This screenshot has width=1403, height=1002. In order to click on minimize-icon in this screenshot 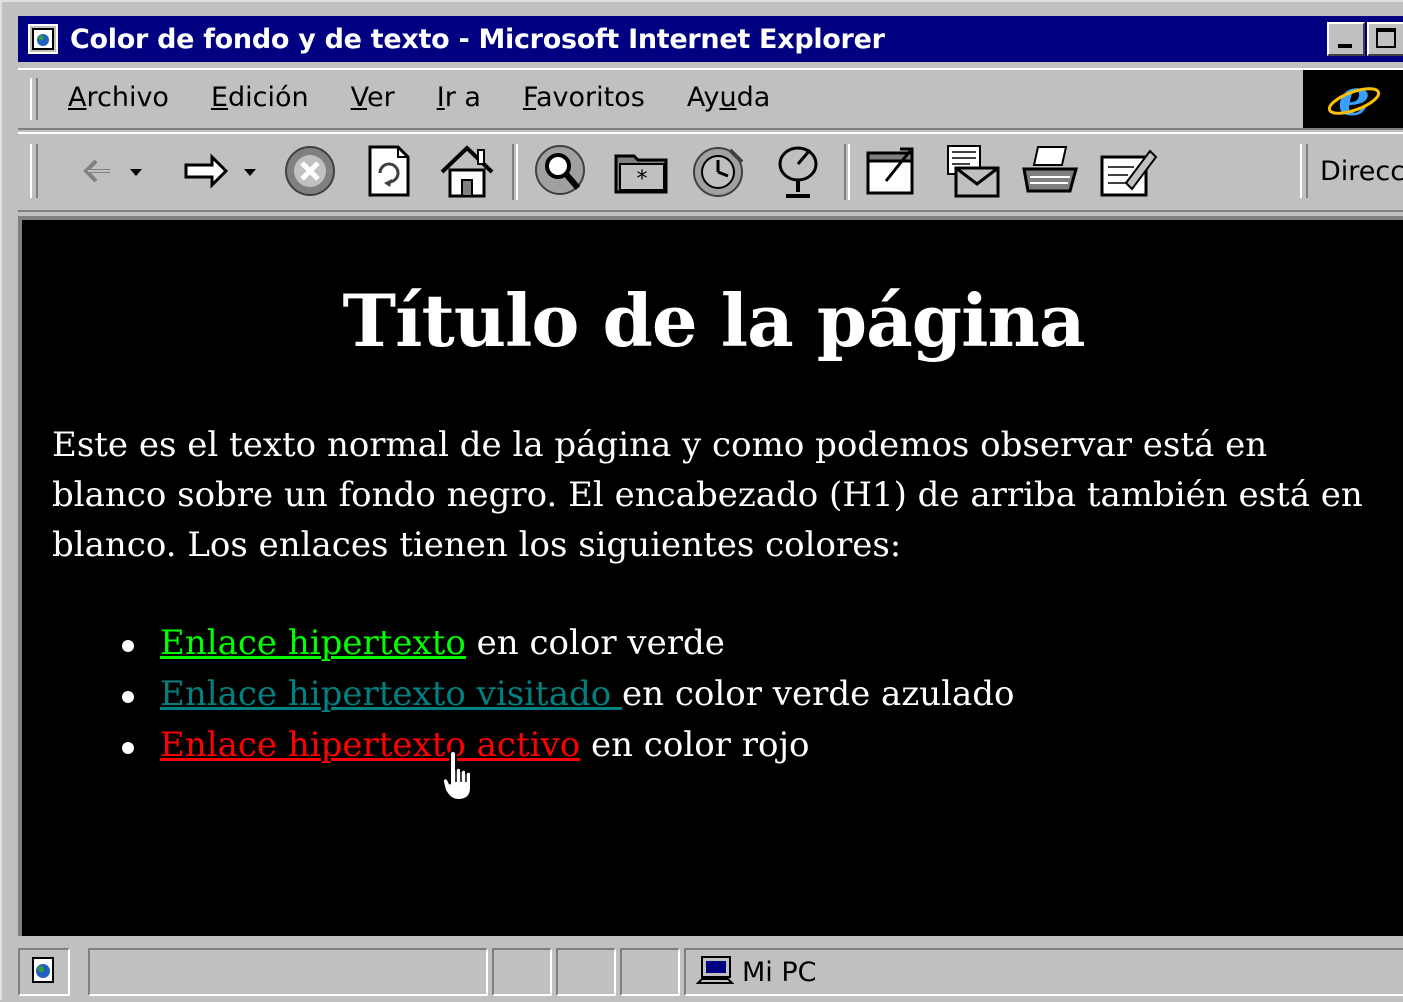, I will do `click(1345, 46)`.